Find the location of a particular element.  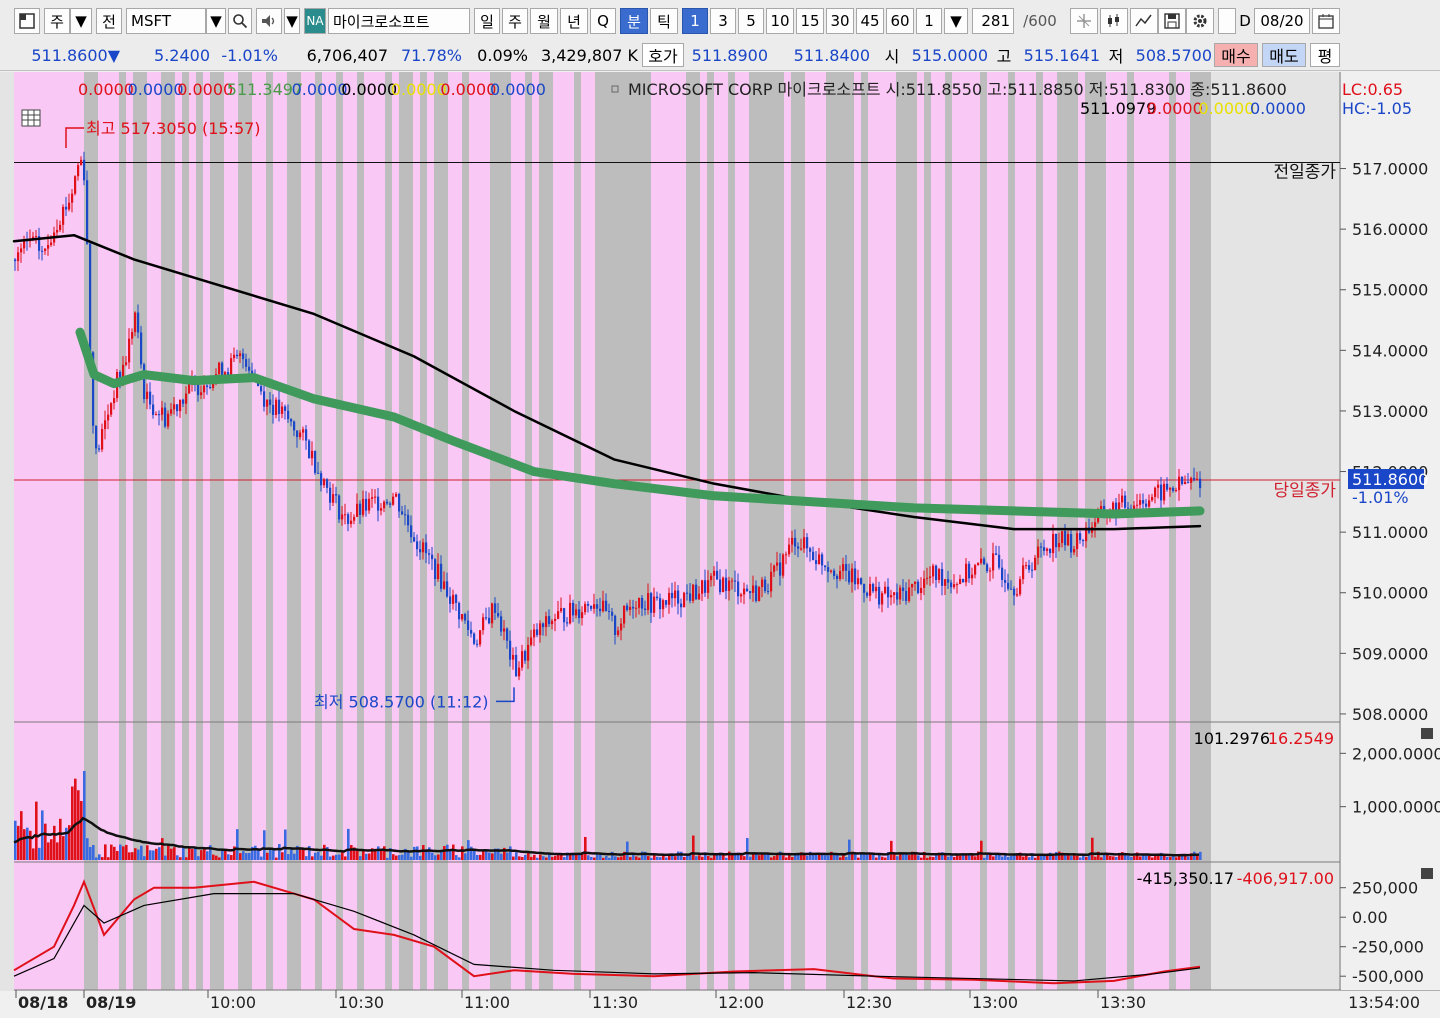

average-button: 평 is located at coordinates (1325, 55).